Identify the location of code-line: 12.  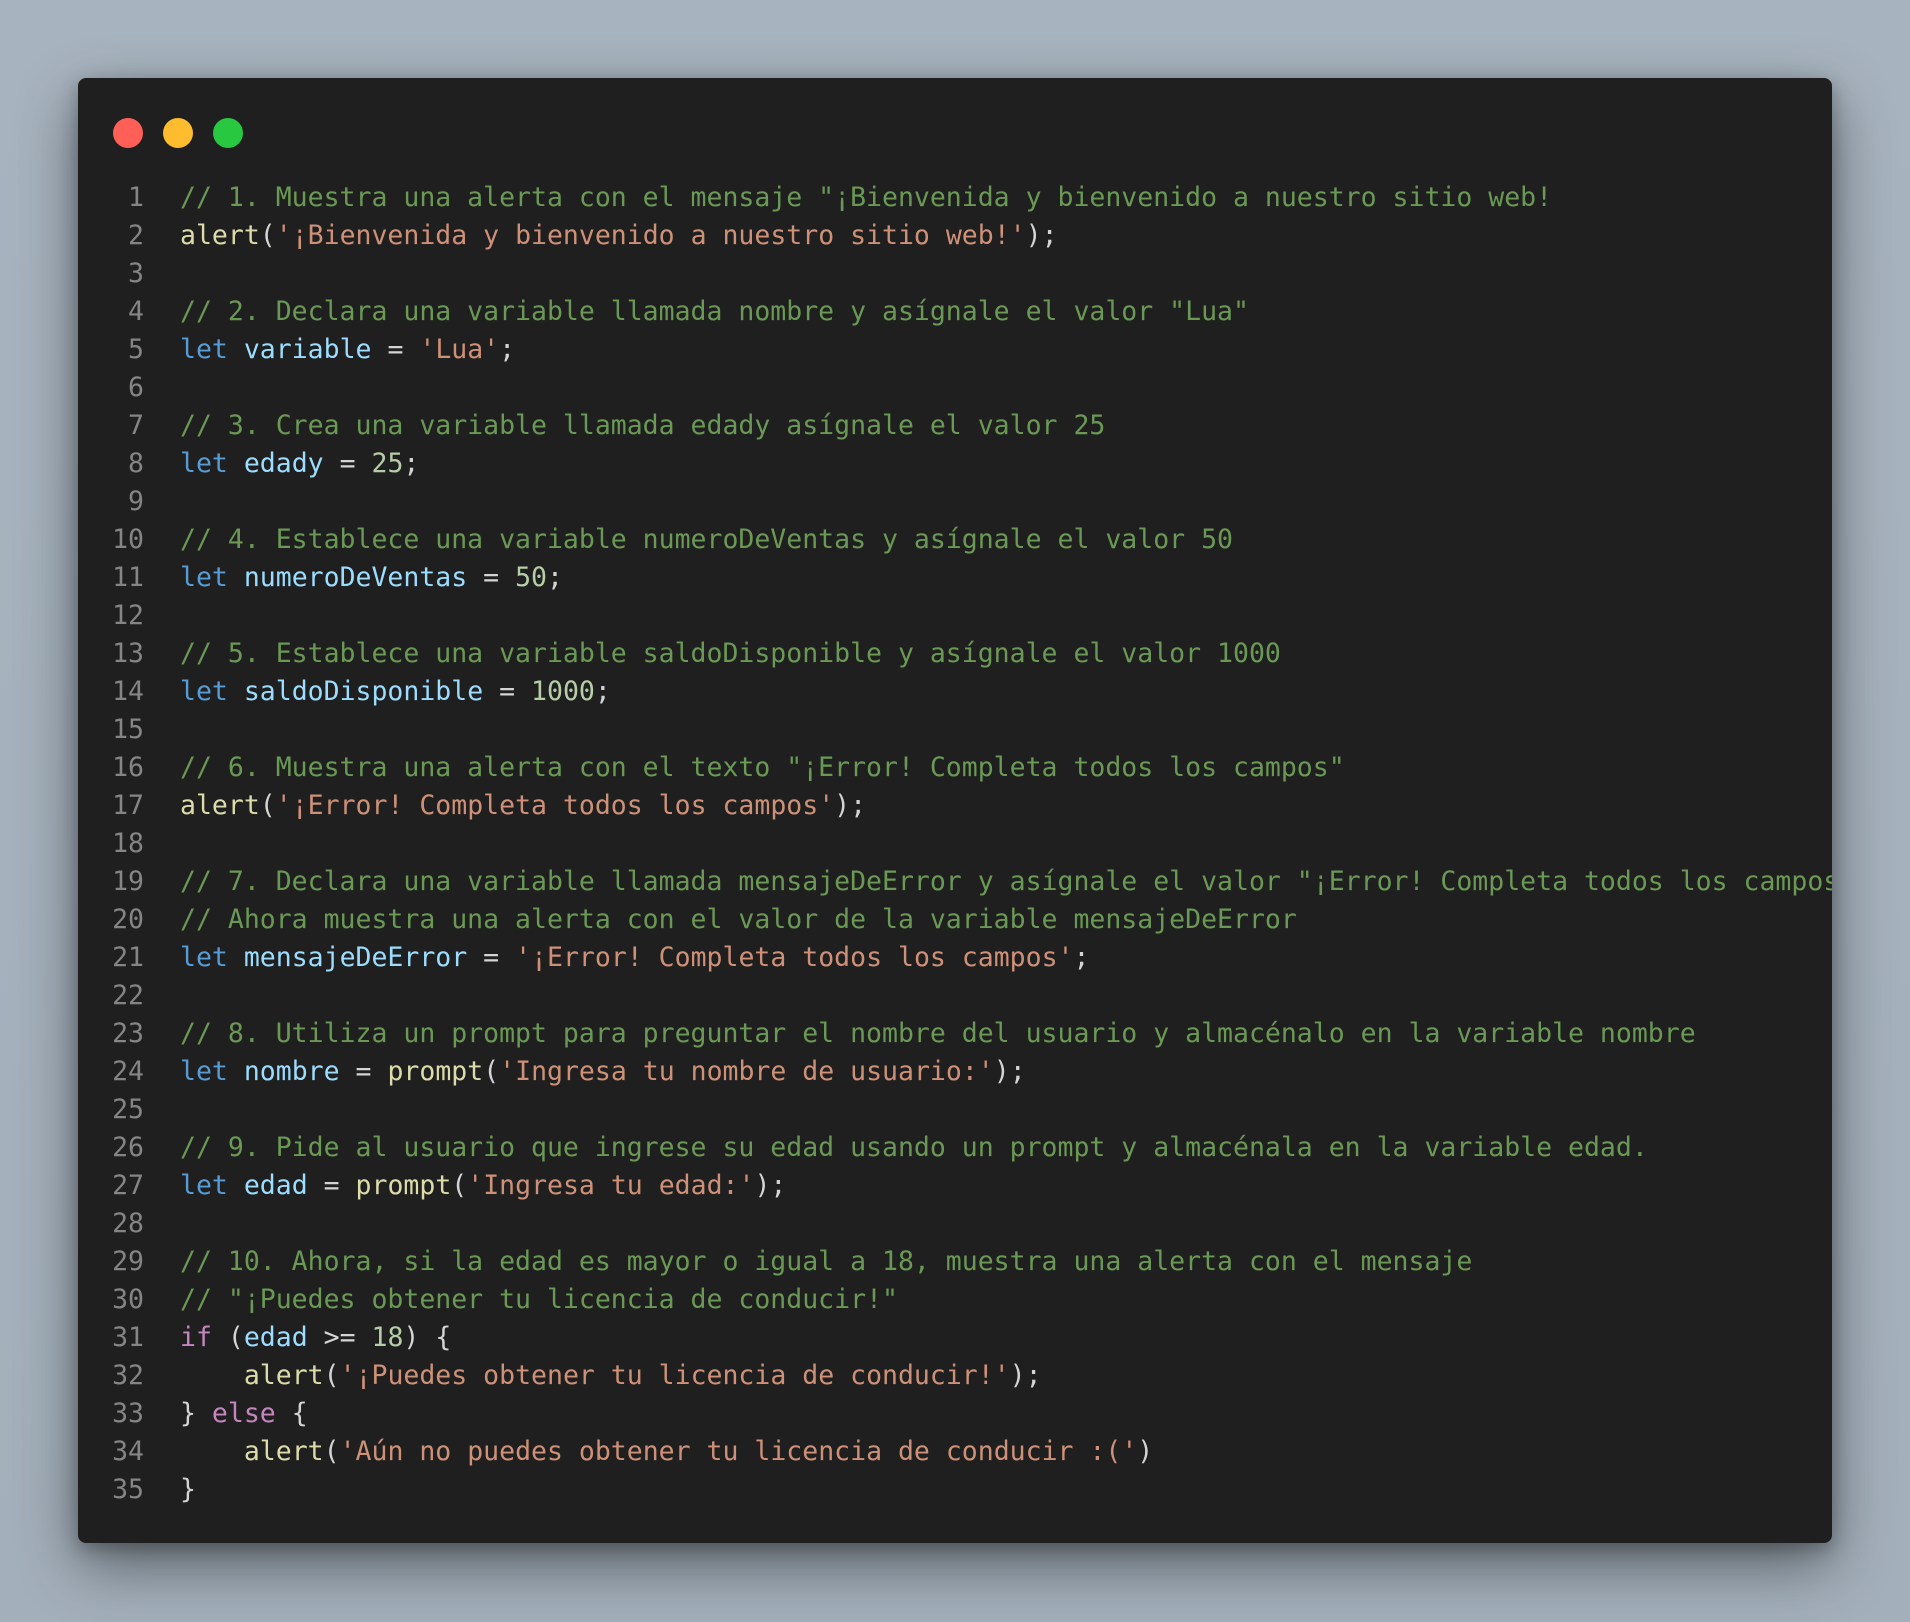
(955, 616).